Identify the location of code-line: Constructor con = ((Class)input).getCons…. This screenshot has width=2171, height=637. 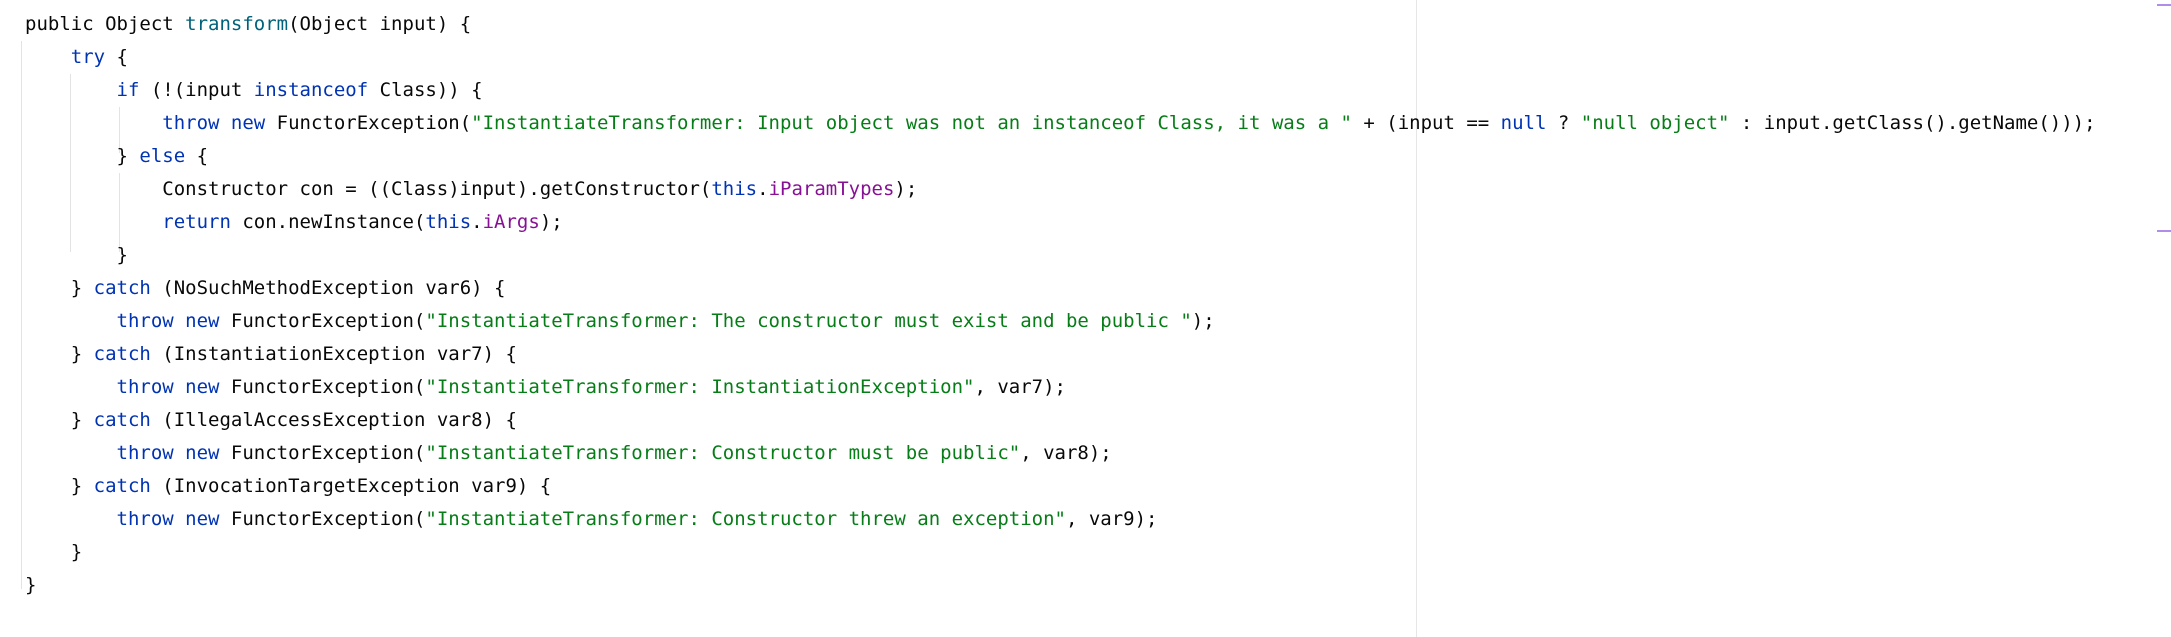
(1098, 189).